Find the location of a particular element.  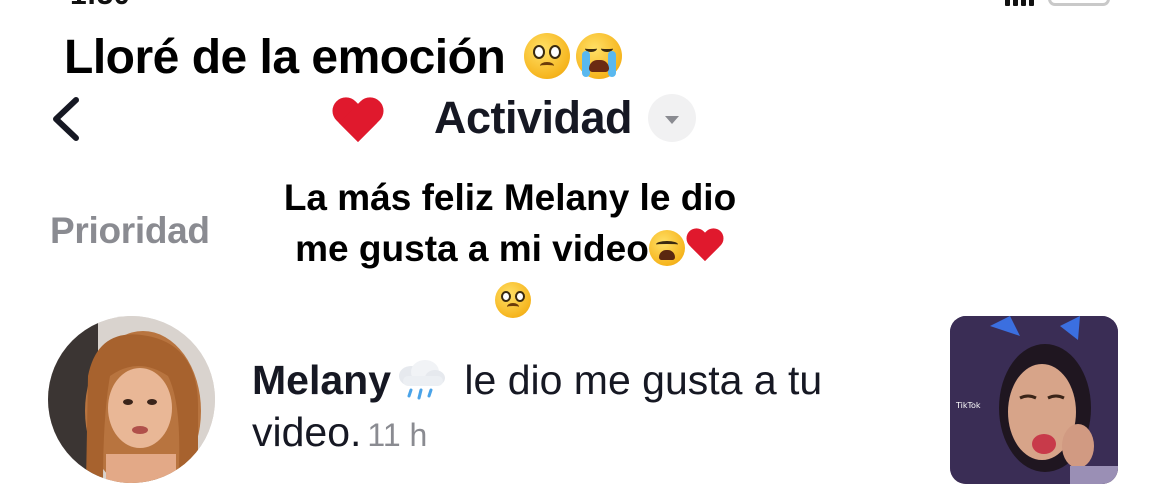

caption-center-line2: me gusta a mi video is located at coordinates (472, 248).